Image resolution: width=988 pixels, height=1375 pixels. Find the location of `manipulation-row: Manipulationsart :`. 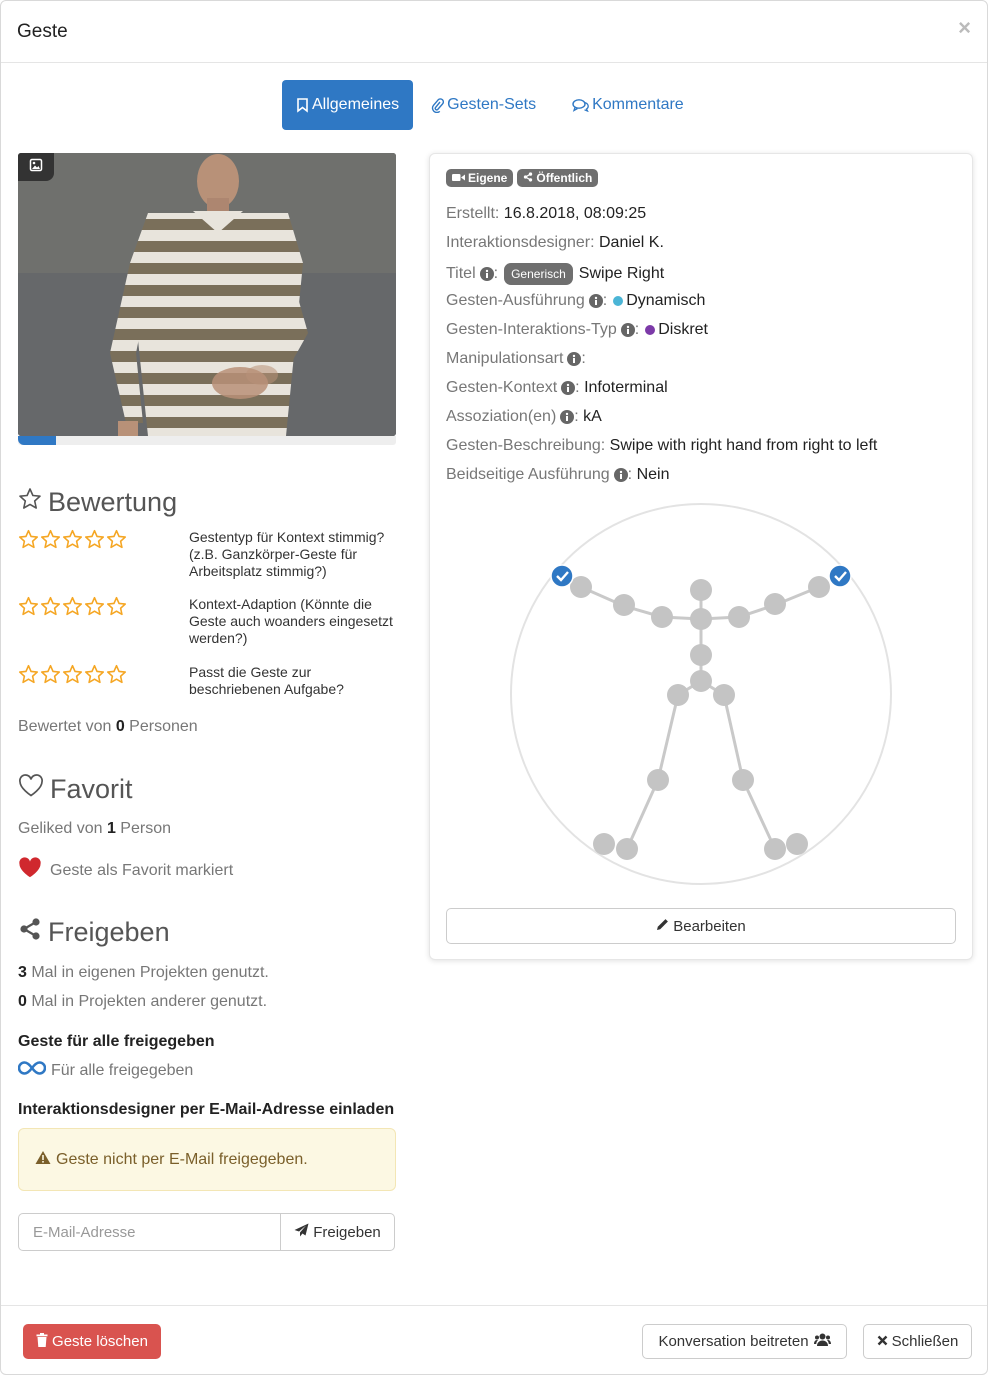

manipulation-row: Manipulationsart : is located at coordinates (516, 358).